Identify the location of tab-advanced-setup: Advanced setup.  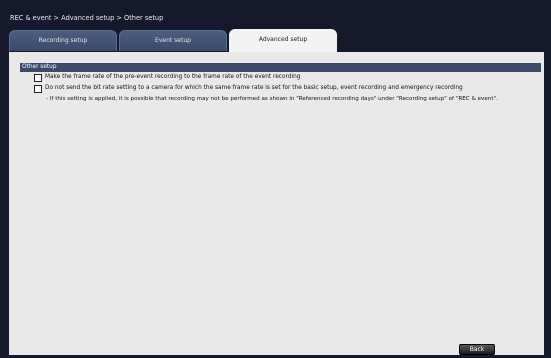
(283, 40).